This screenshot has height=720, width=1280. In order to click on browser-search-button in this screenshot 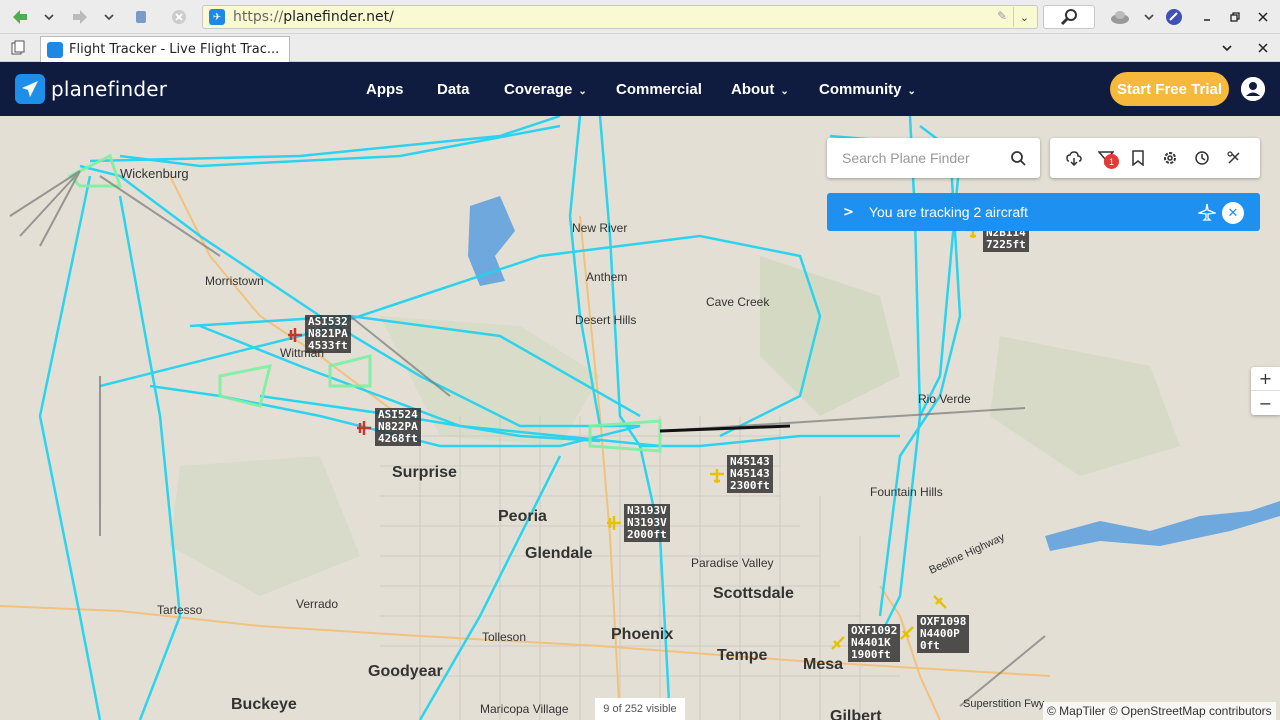, I will do `click(1069, 17)`.